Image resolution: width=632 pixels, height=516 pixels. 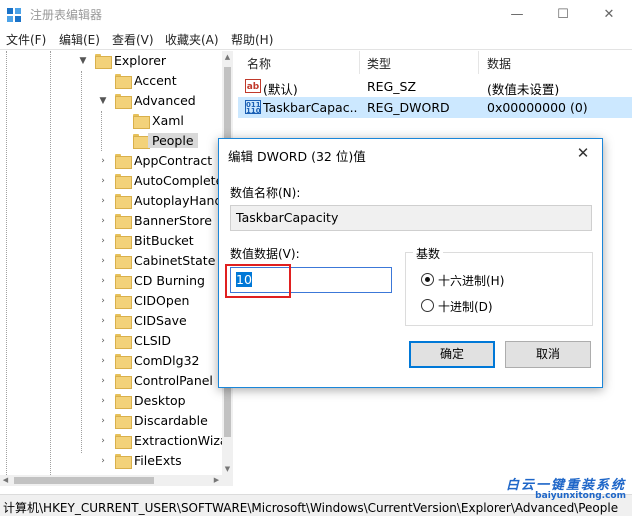 What do you see at coordinates (111, 141) in the screenshot?
I see `tree-item: People` at bounding box center [111, 141].